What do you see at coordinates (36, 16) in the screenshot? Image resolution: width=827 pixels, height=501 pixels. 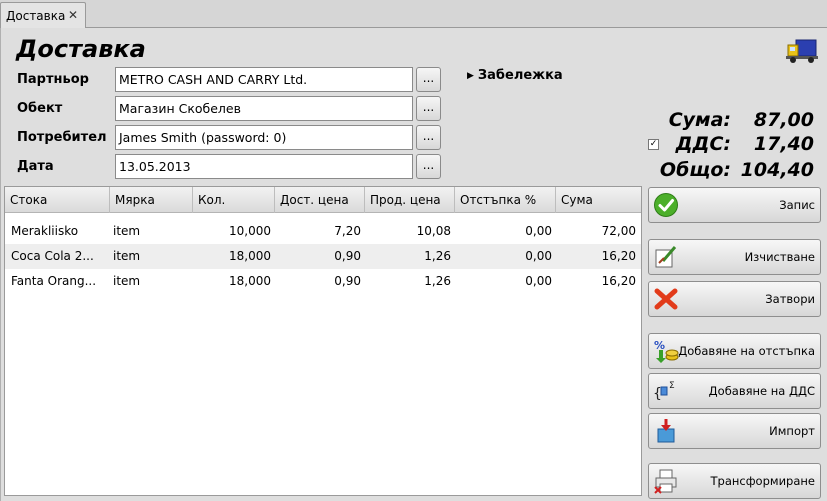 I see `tab-label: Доставка` at bounding box center [36, 16].